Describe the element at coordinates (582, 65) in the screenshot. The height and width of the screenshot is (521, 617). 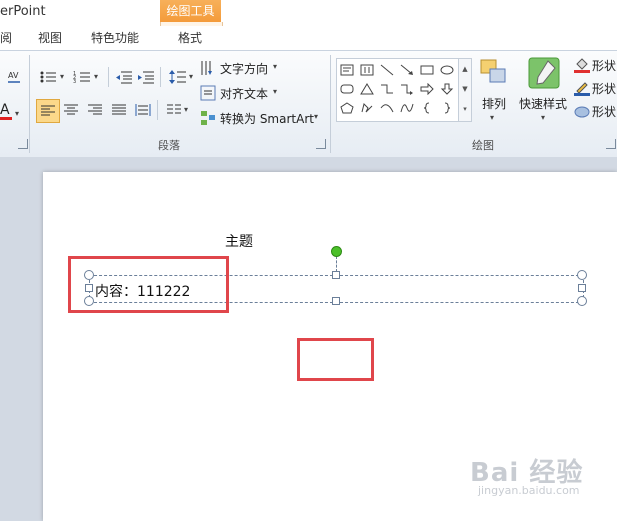
I see `paint-bucket-icon` at that location.